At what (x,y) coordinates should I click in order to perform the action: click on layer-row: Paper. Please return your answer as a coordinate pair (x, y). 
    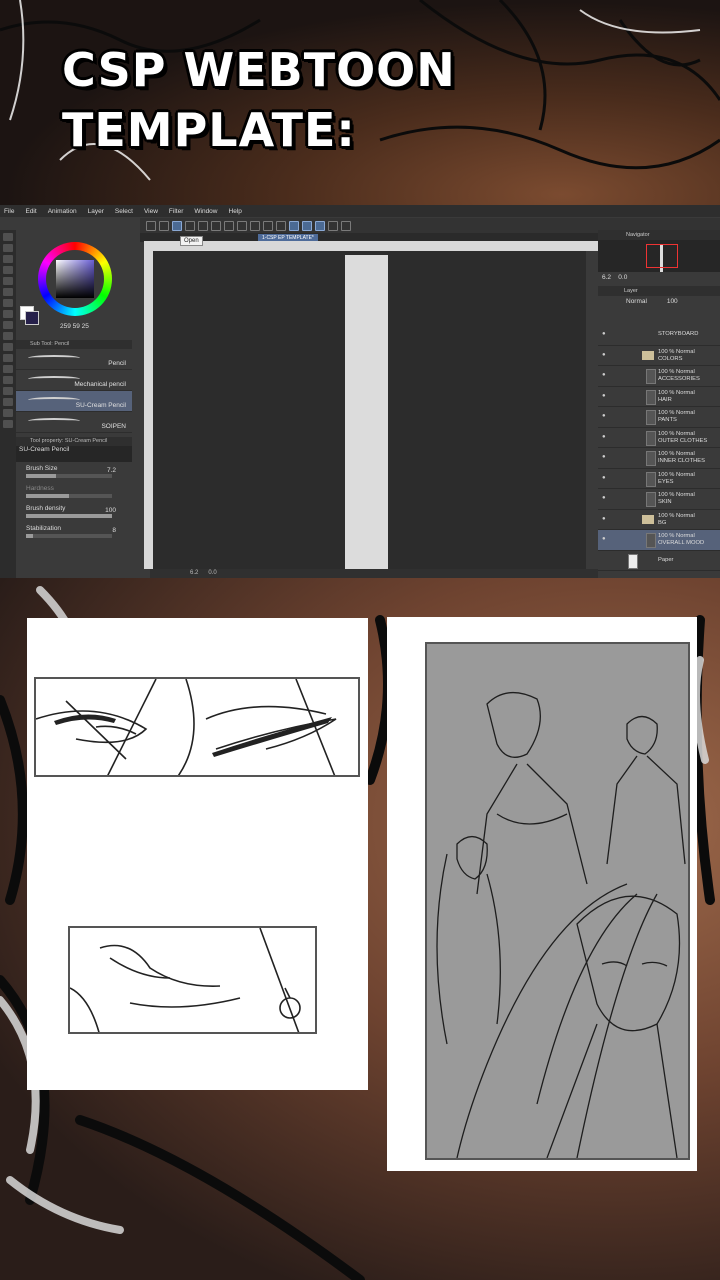
    Looking at the image, I should click on (659, 561).